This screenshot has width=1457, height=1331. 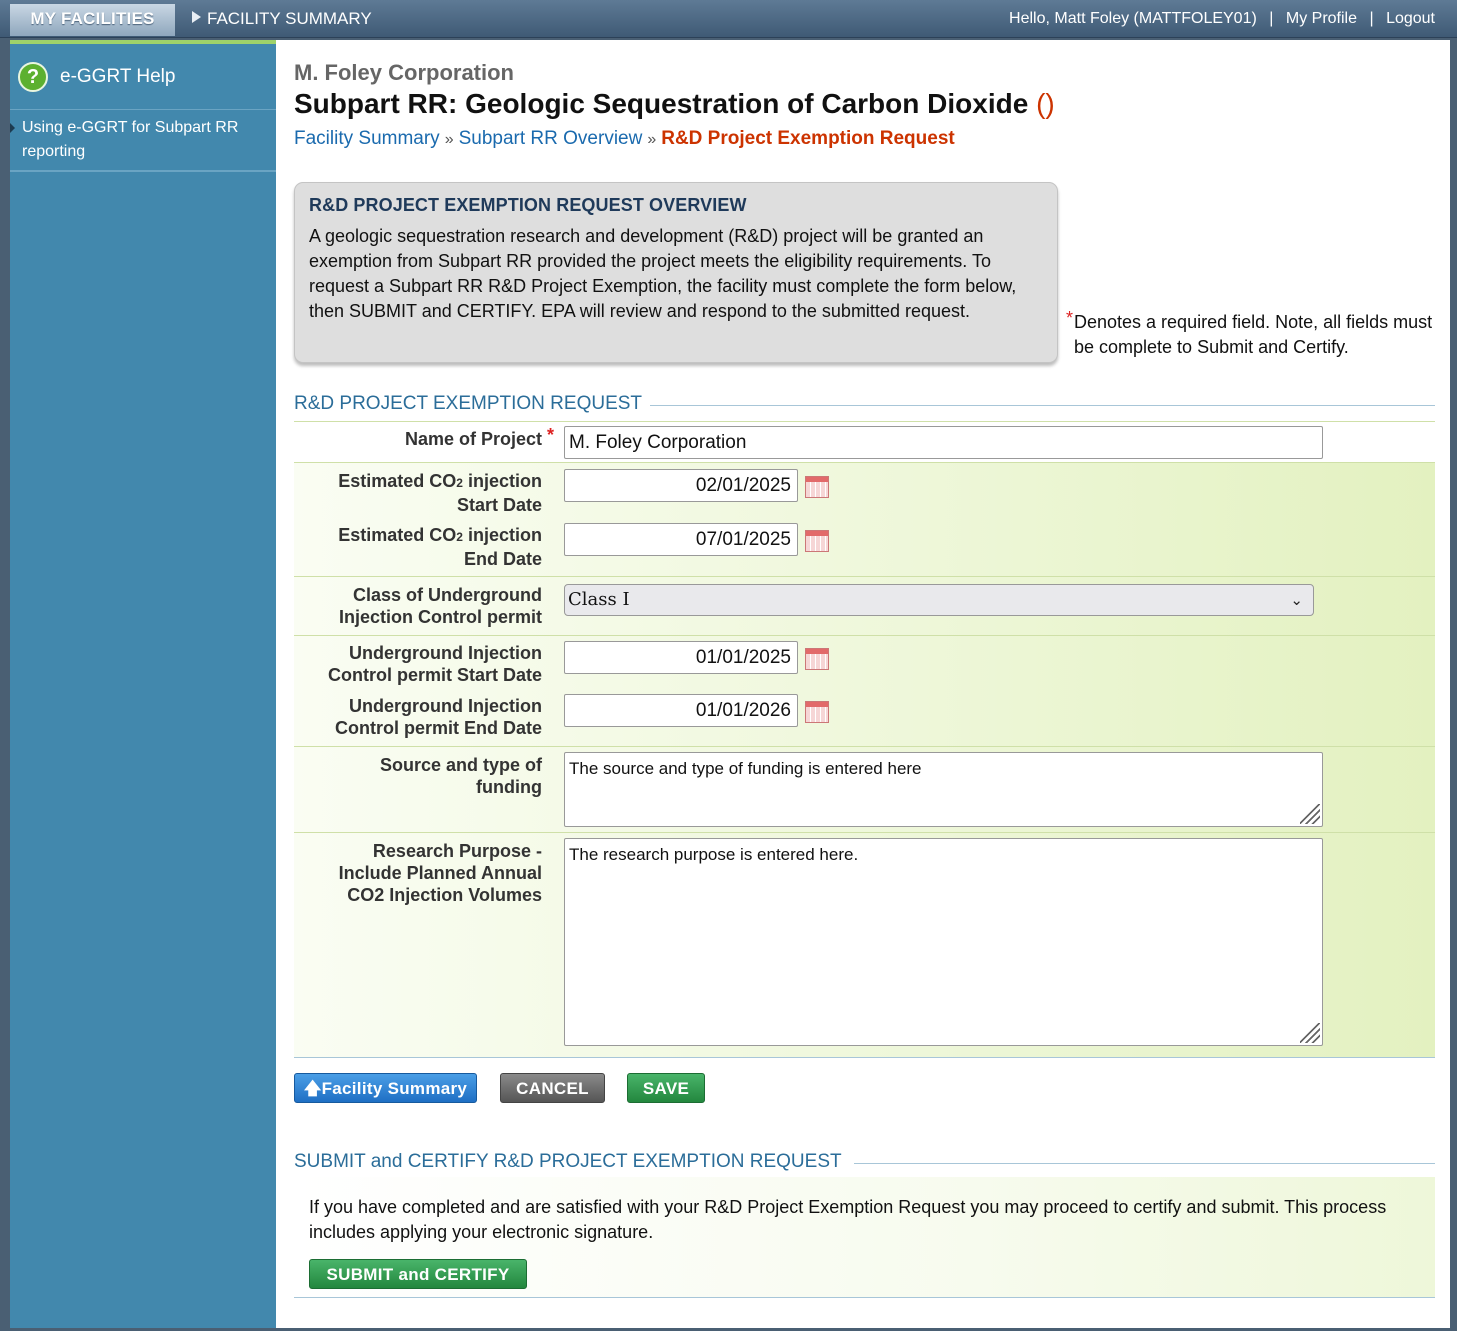 I want to click on funding-label-line2: funding, so click(x=509, y=787).